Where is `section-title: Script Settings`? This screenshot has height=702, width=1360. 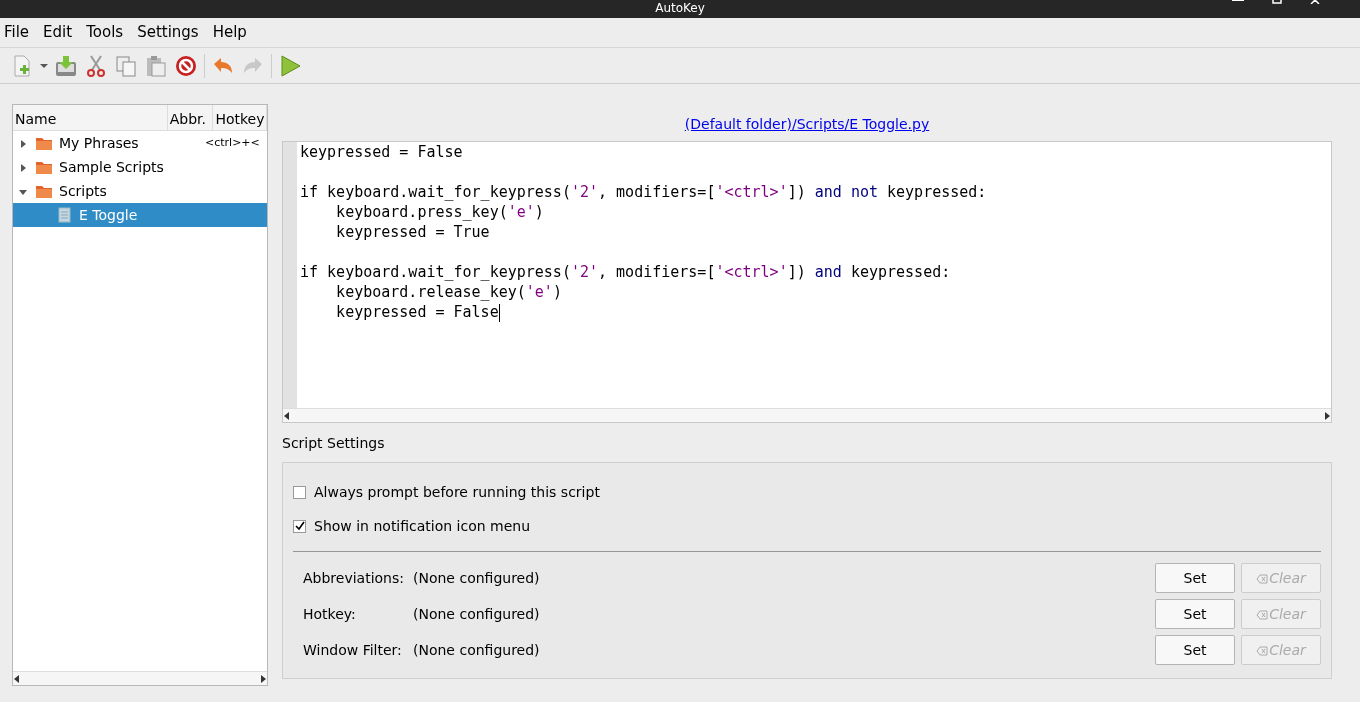 section-title: Script Settings is located at coordinates (334, 443).